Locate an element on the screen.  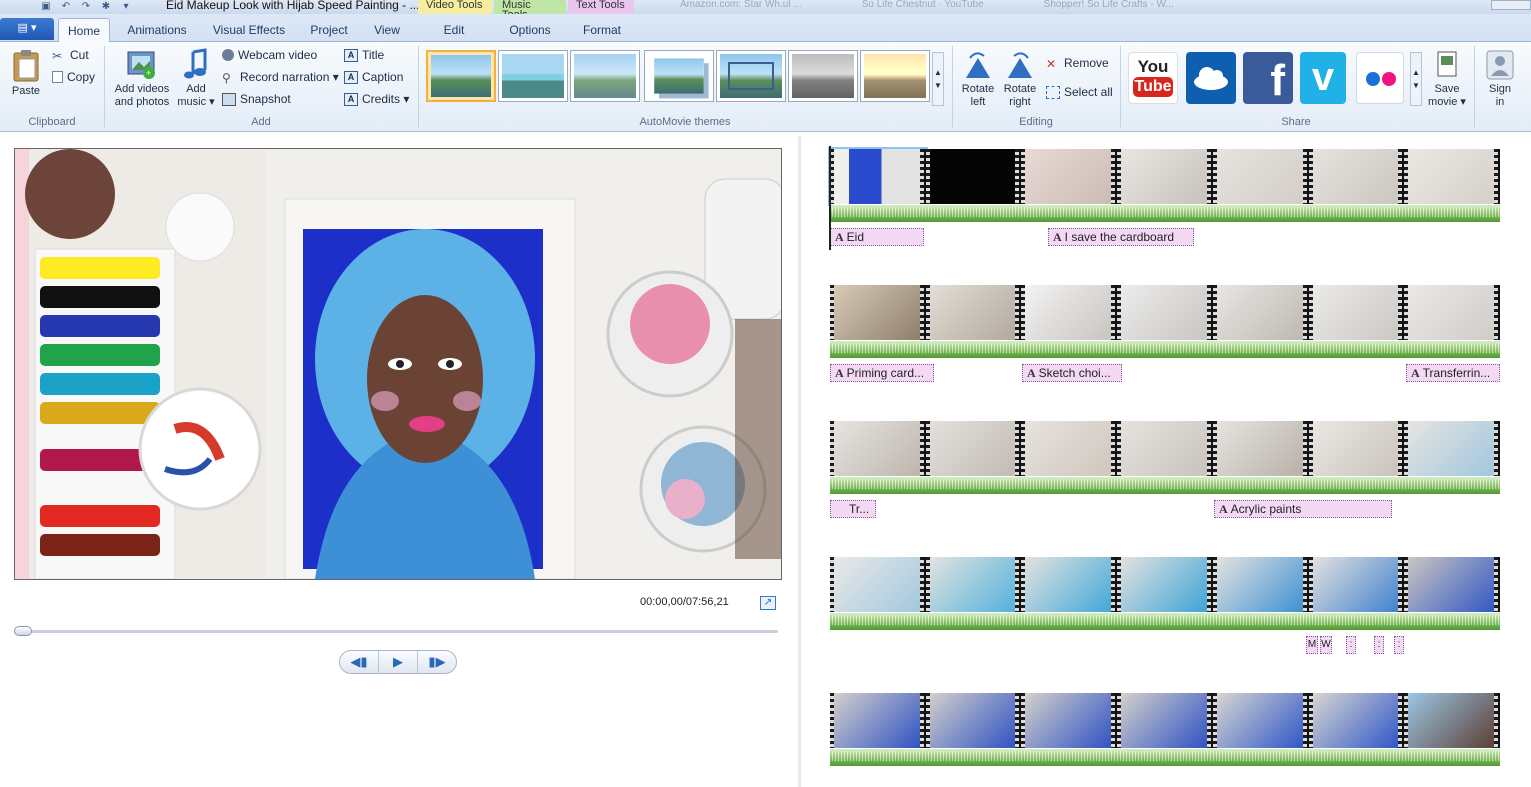
sign-in-button: Sign in is located at coordinates (1500, 79).